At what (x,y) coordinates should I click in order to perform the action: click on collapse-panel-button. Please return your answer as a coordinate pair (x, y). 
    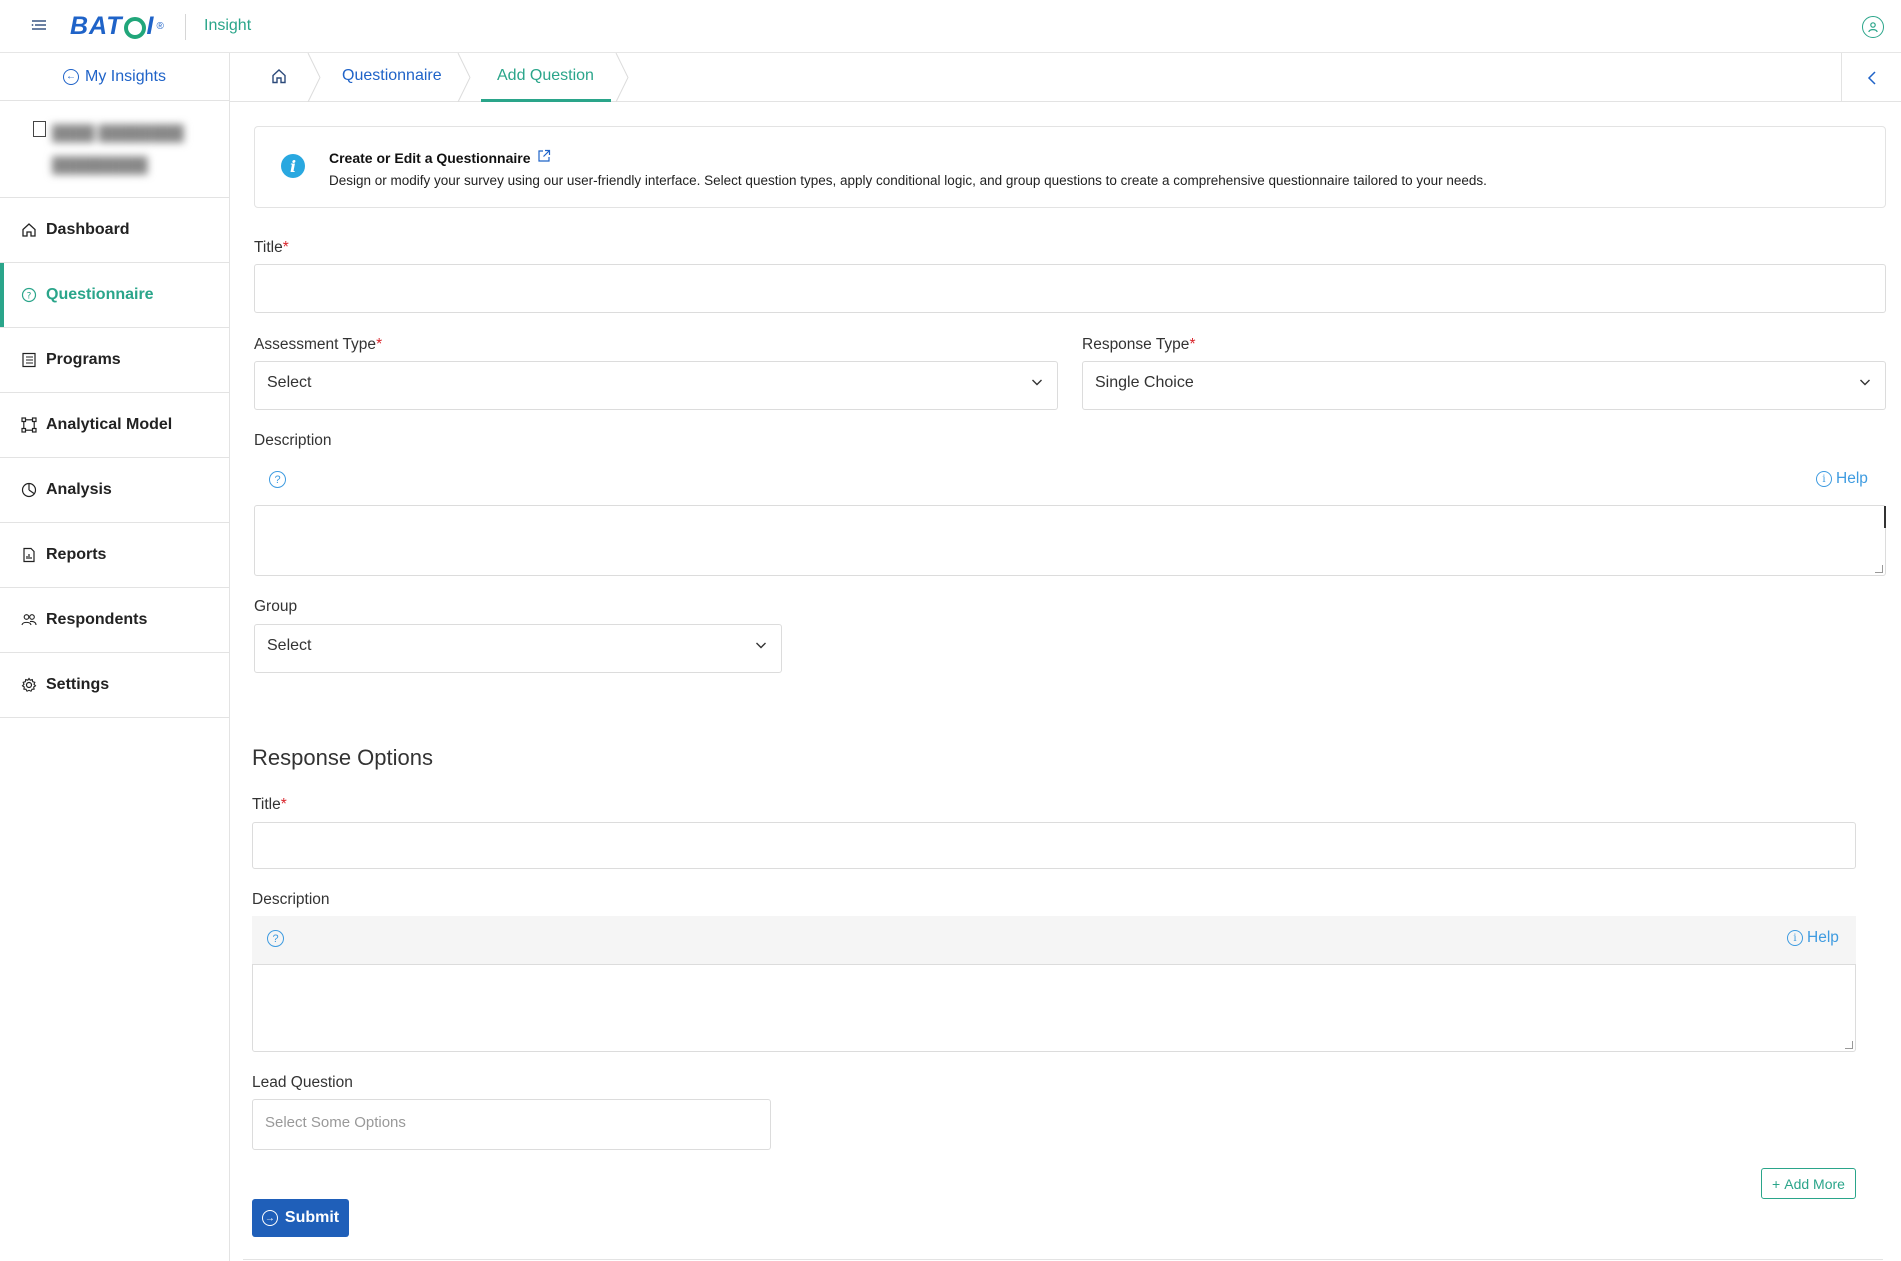
    Looking at the image, I should click on (1871, 77).